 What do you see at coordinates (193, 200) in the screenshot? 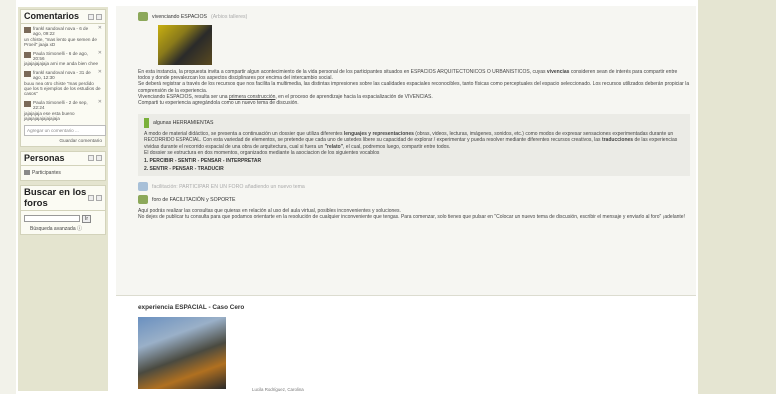
I see `forum2-title: foro de FACILITACIÓN y SOPORTE` at bounding box center [193, 200].